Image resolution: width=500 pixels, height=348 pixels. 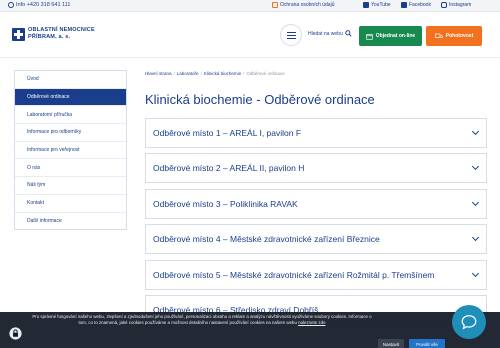 What do you see at coordinates (70, 186) in the screenshot?
I see `sidebar-item-nas-tym: Náš tým` at bounding box center [70, 186].